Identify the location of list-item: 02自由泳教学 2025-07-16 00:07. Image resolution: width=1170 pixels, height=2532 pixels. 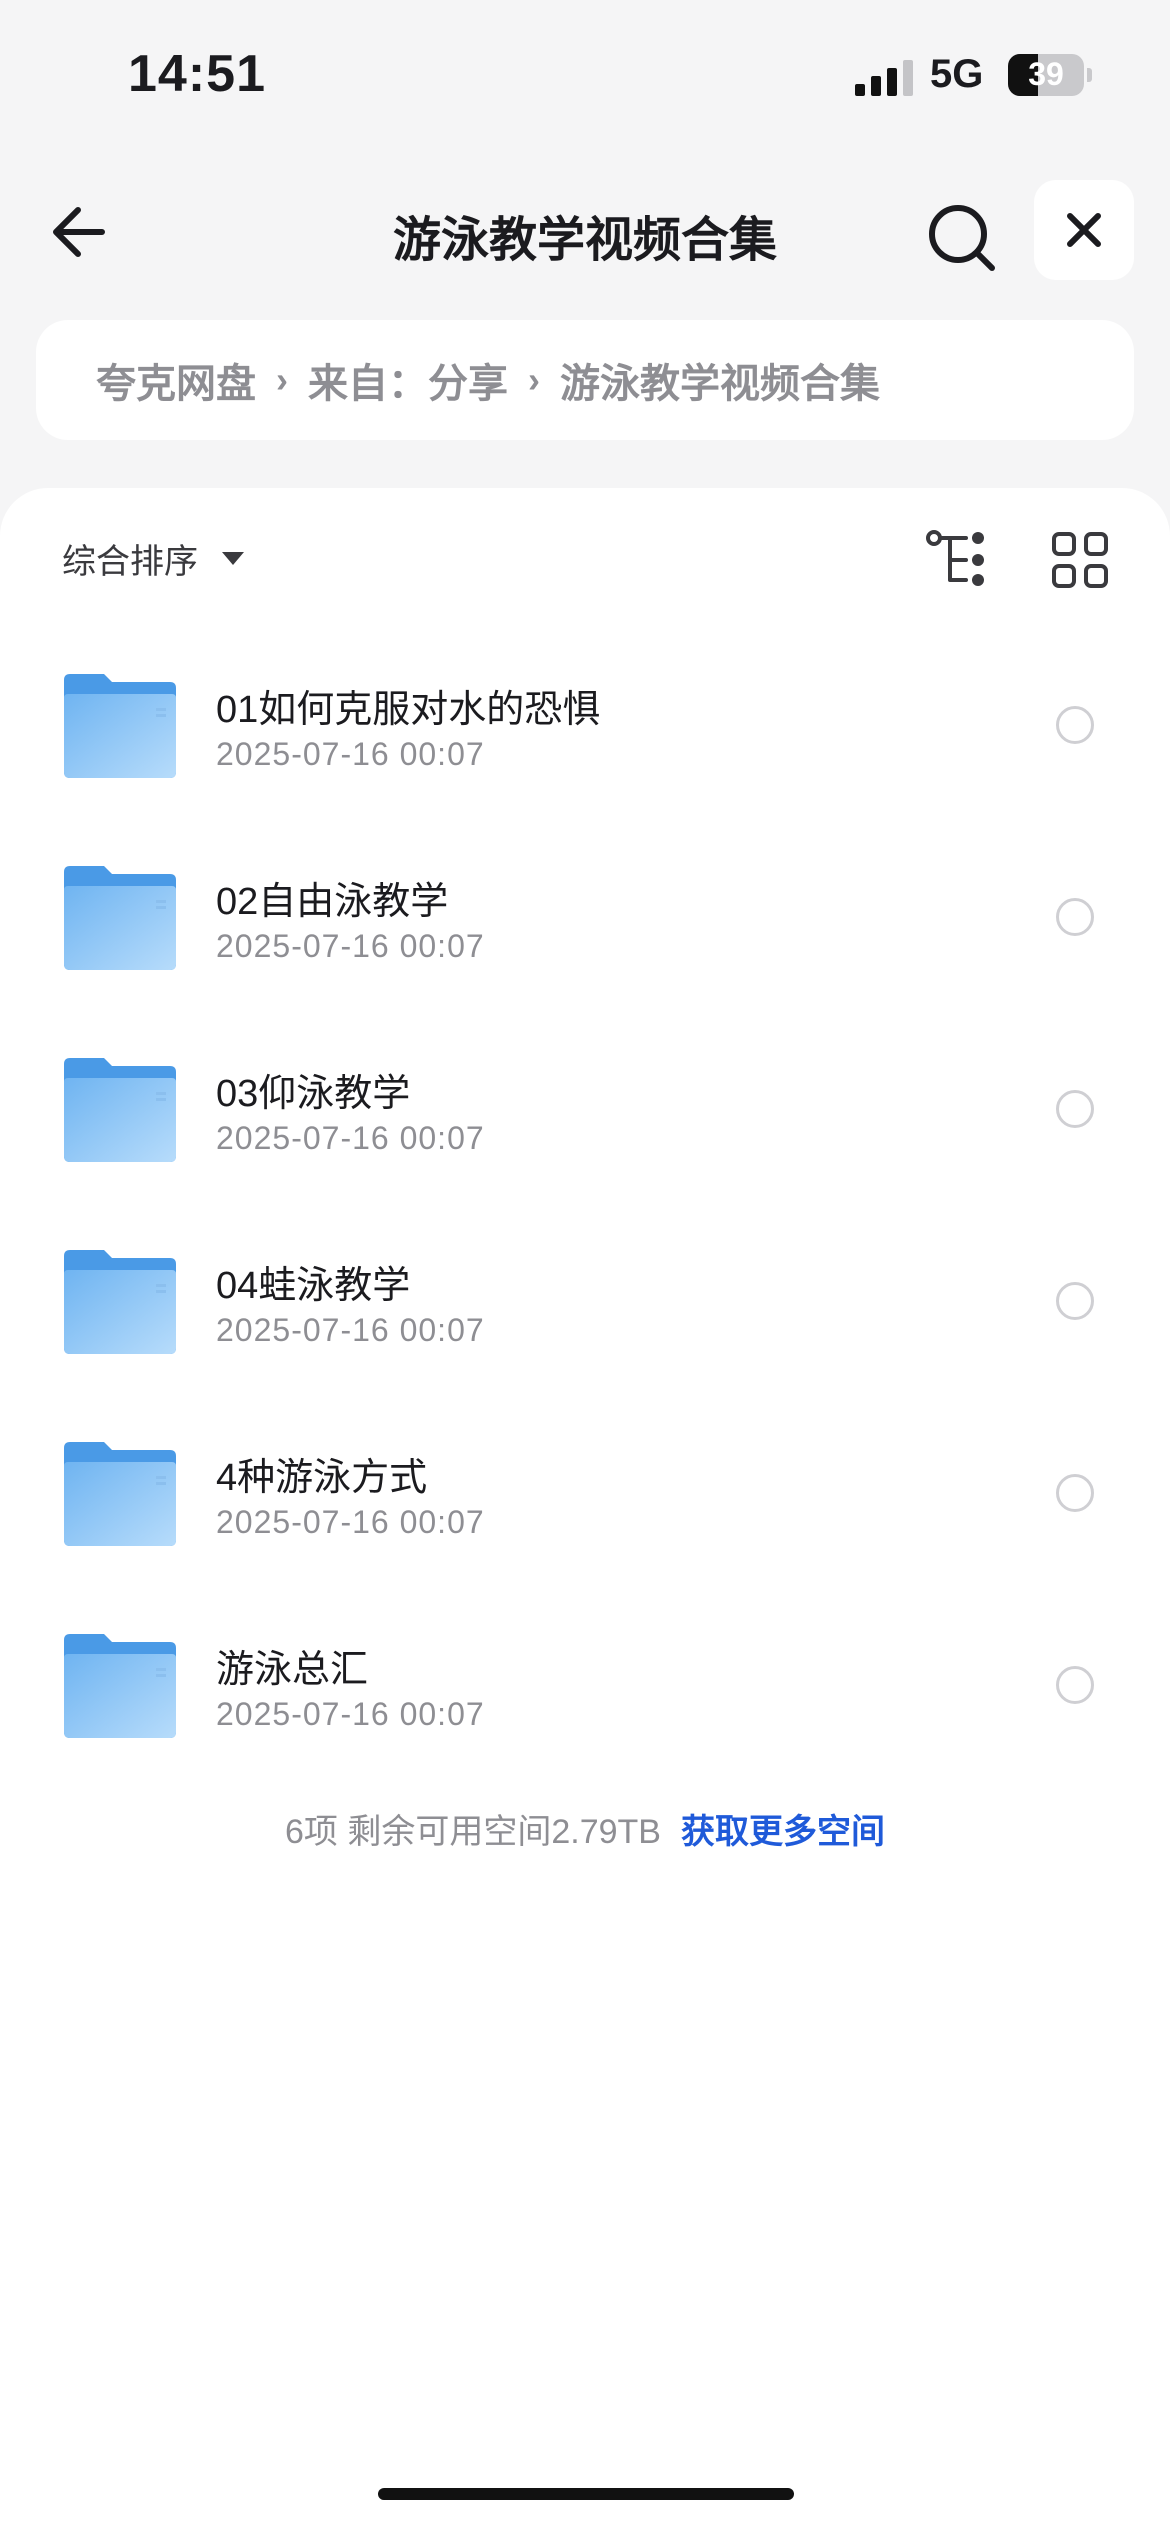
(585, 926).